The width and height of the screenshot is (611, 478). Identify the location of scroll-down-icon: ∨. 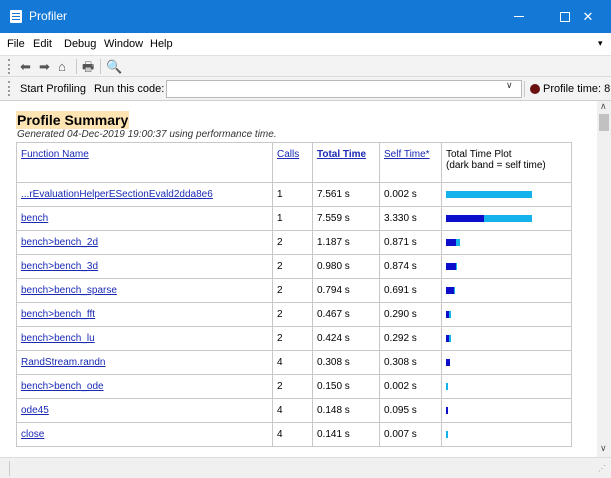
(603, 448).